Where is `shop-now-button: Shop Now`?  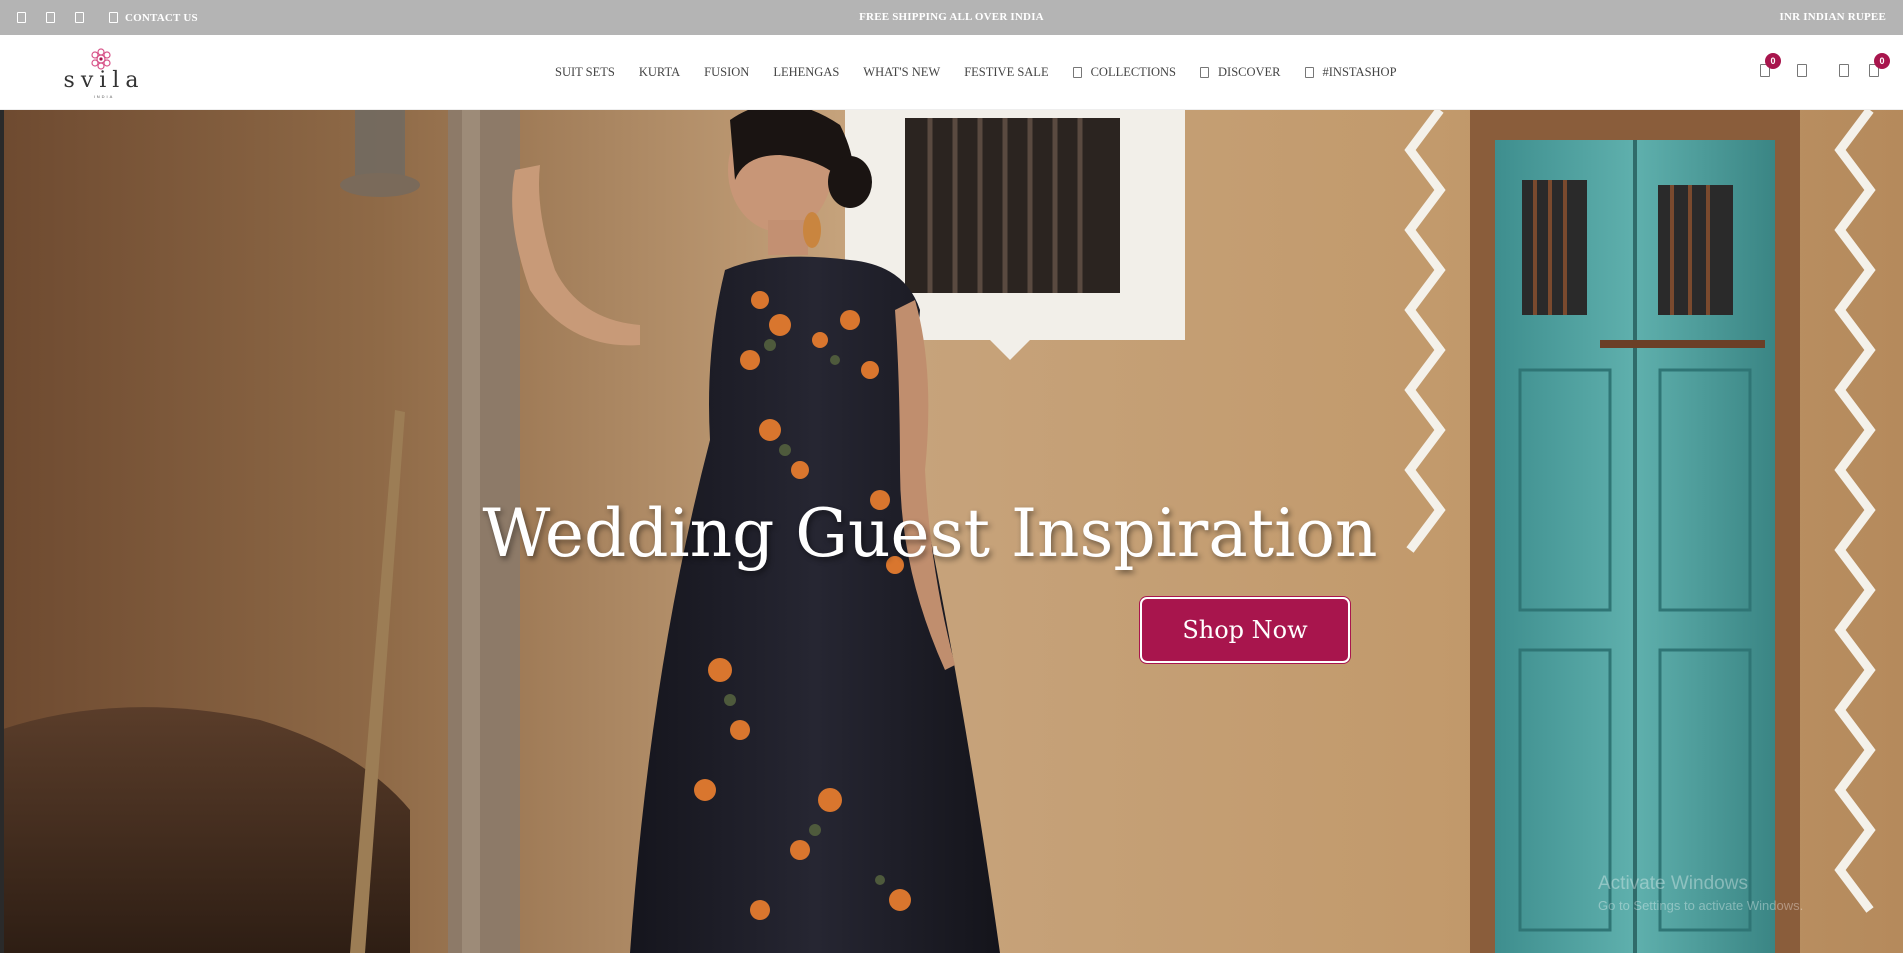
shop-now-button: Shop Now is located at coordinates (1245, 630).